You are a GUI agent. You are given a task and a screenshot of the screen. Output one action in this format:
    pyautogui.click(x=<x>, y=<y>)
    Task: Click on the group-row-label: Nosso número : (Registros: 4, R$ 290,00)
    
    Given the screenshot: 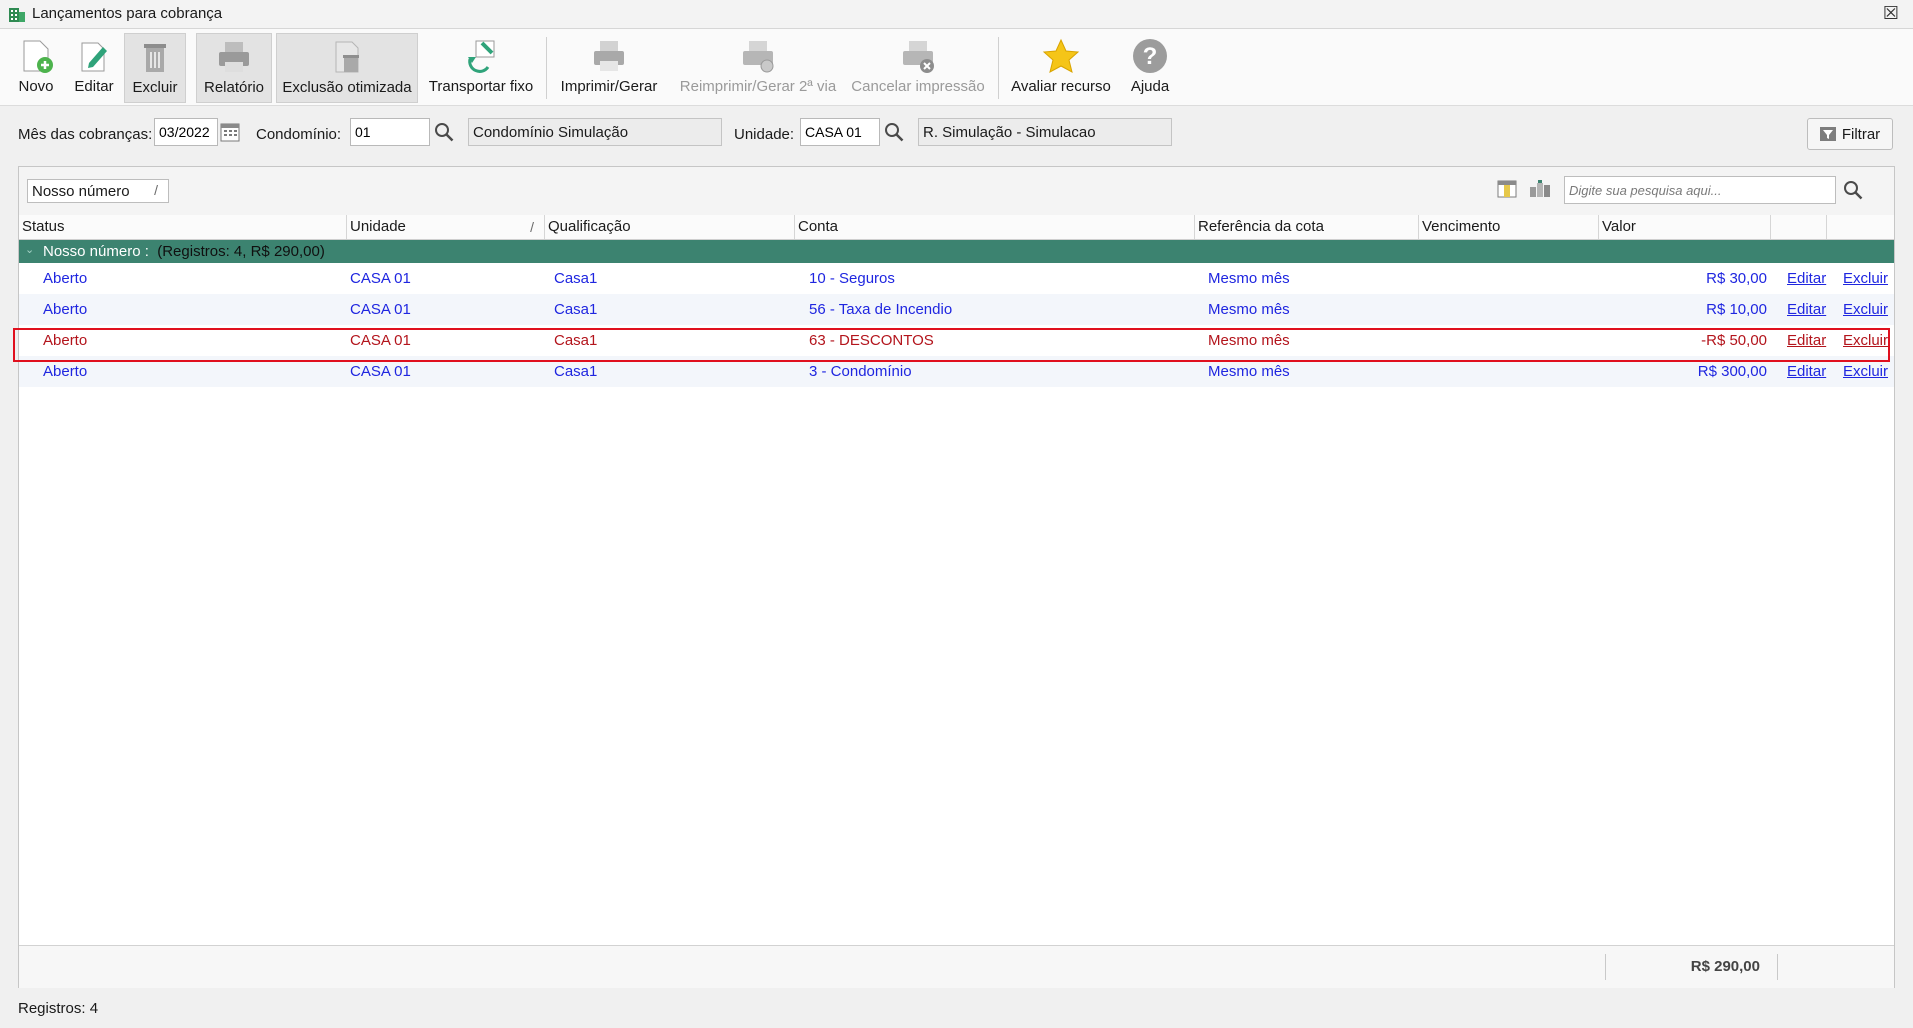 What is the action you would take?
    pyautogui.click(x=184, y=251)
    